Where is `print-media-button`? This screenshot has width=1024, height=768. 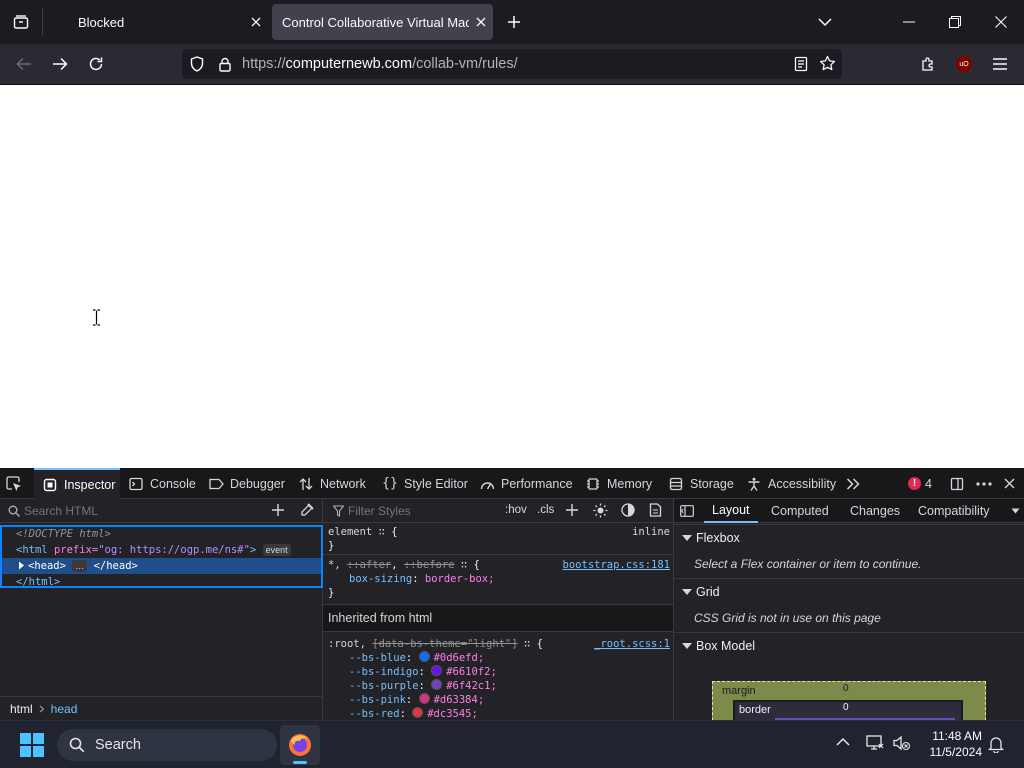 print-media-button is located at coordinates (655, 510).